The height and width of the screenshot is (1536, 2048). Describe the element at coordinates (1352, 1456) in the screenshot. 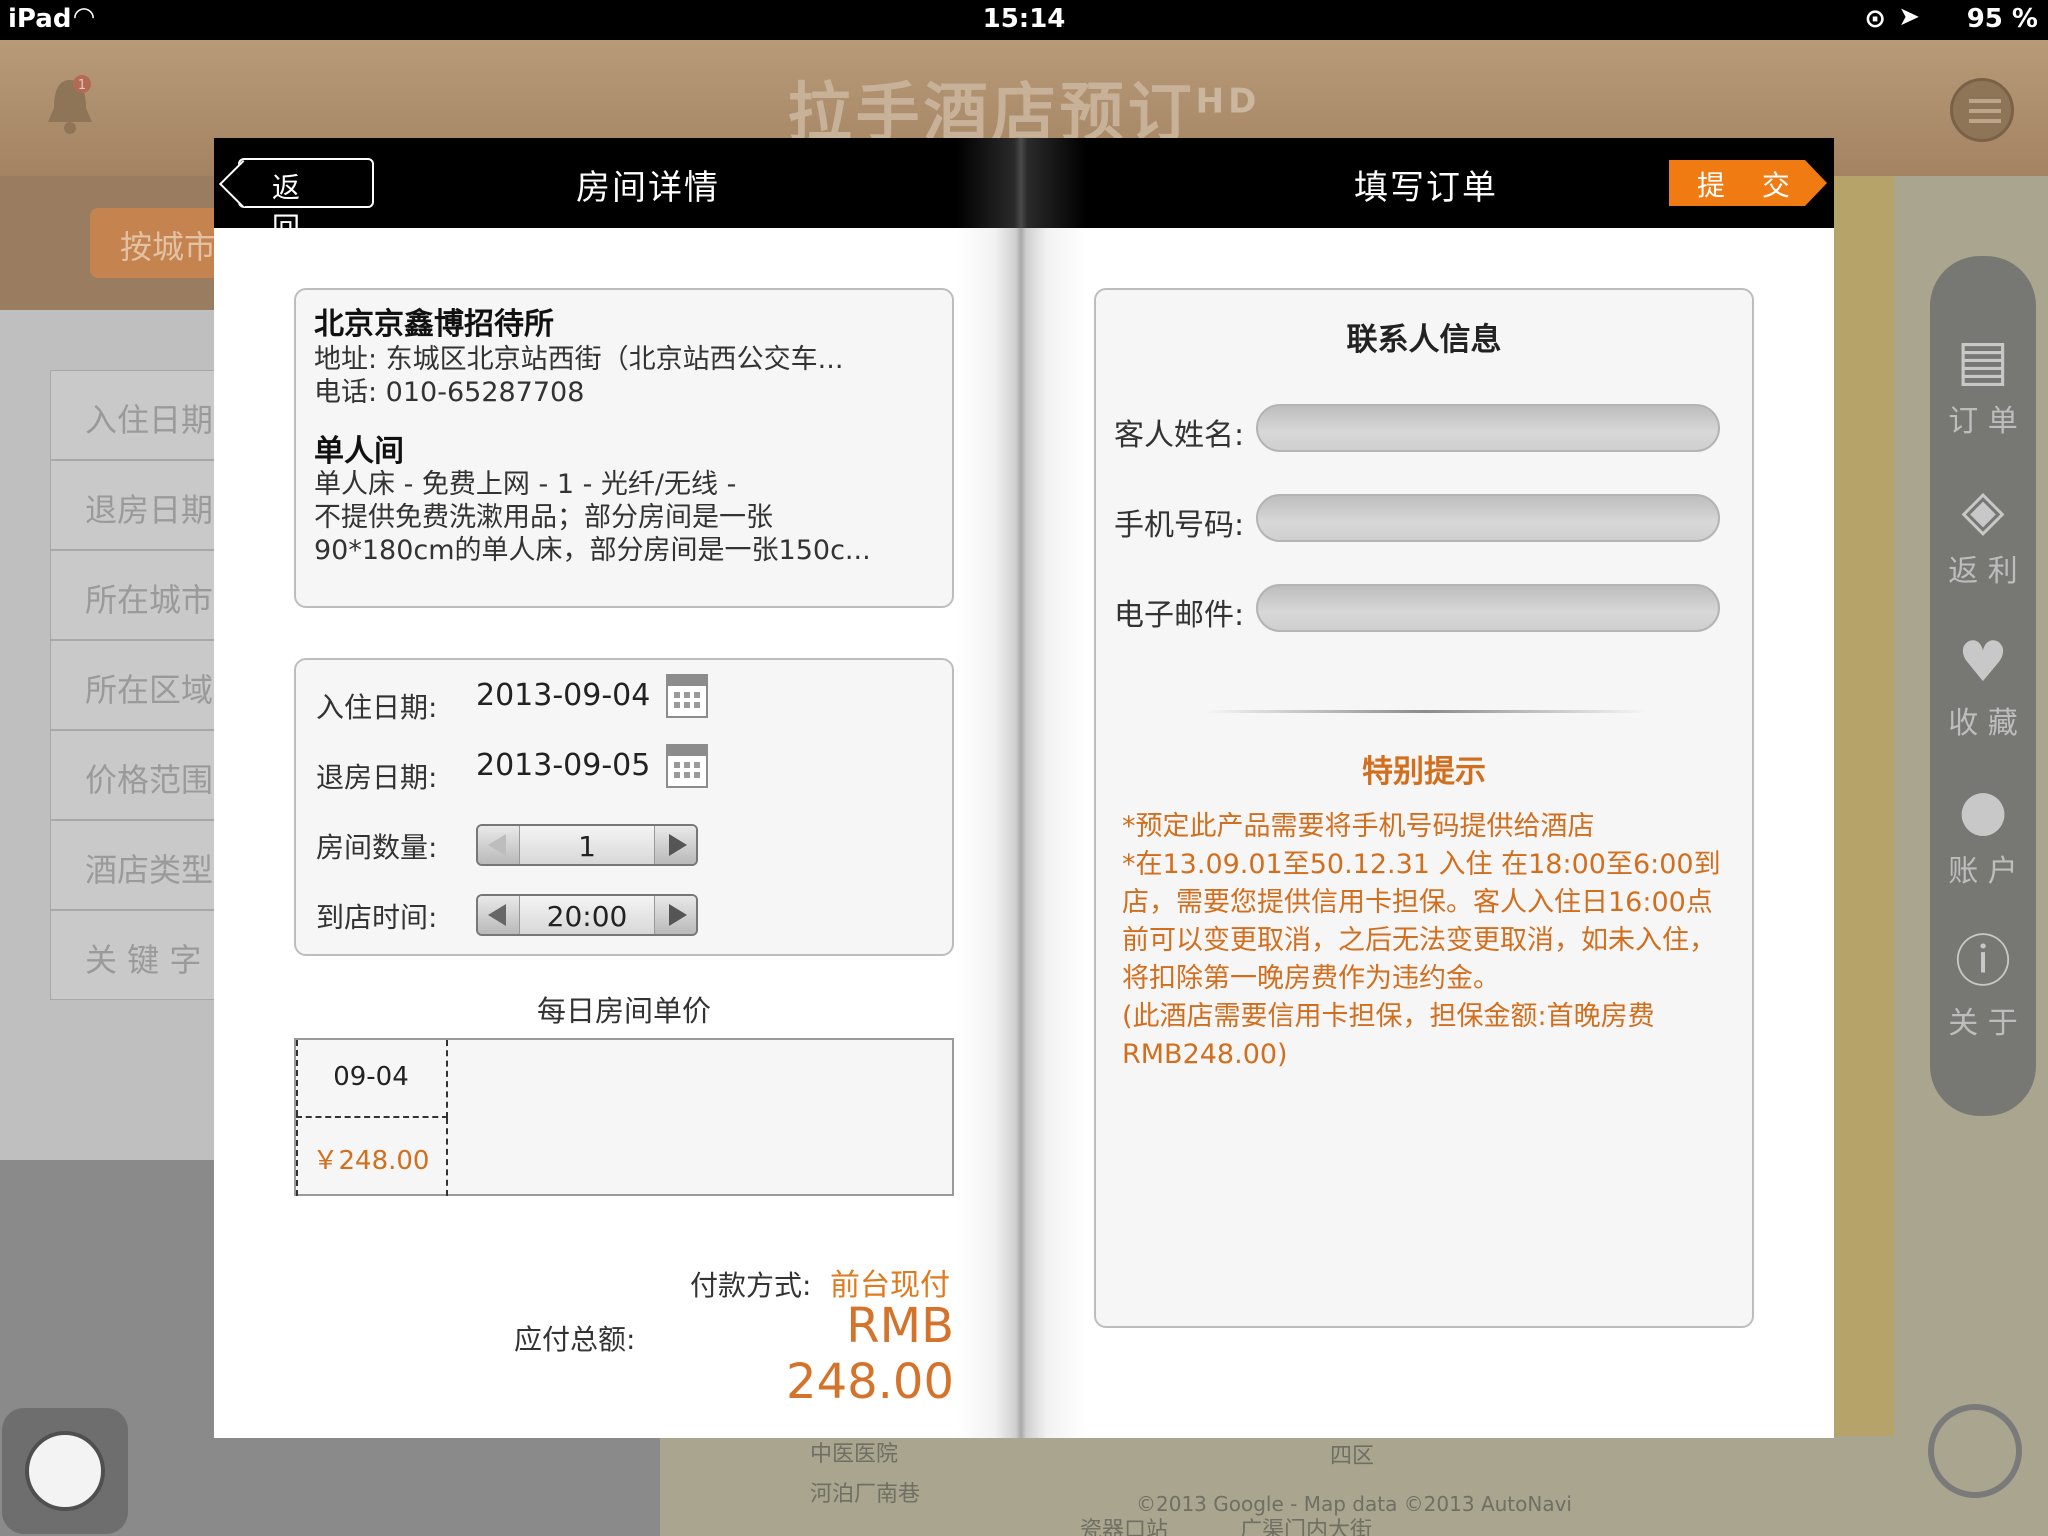

I see `map-label: 四区` at that location.